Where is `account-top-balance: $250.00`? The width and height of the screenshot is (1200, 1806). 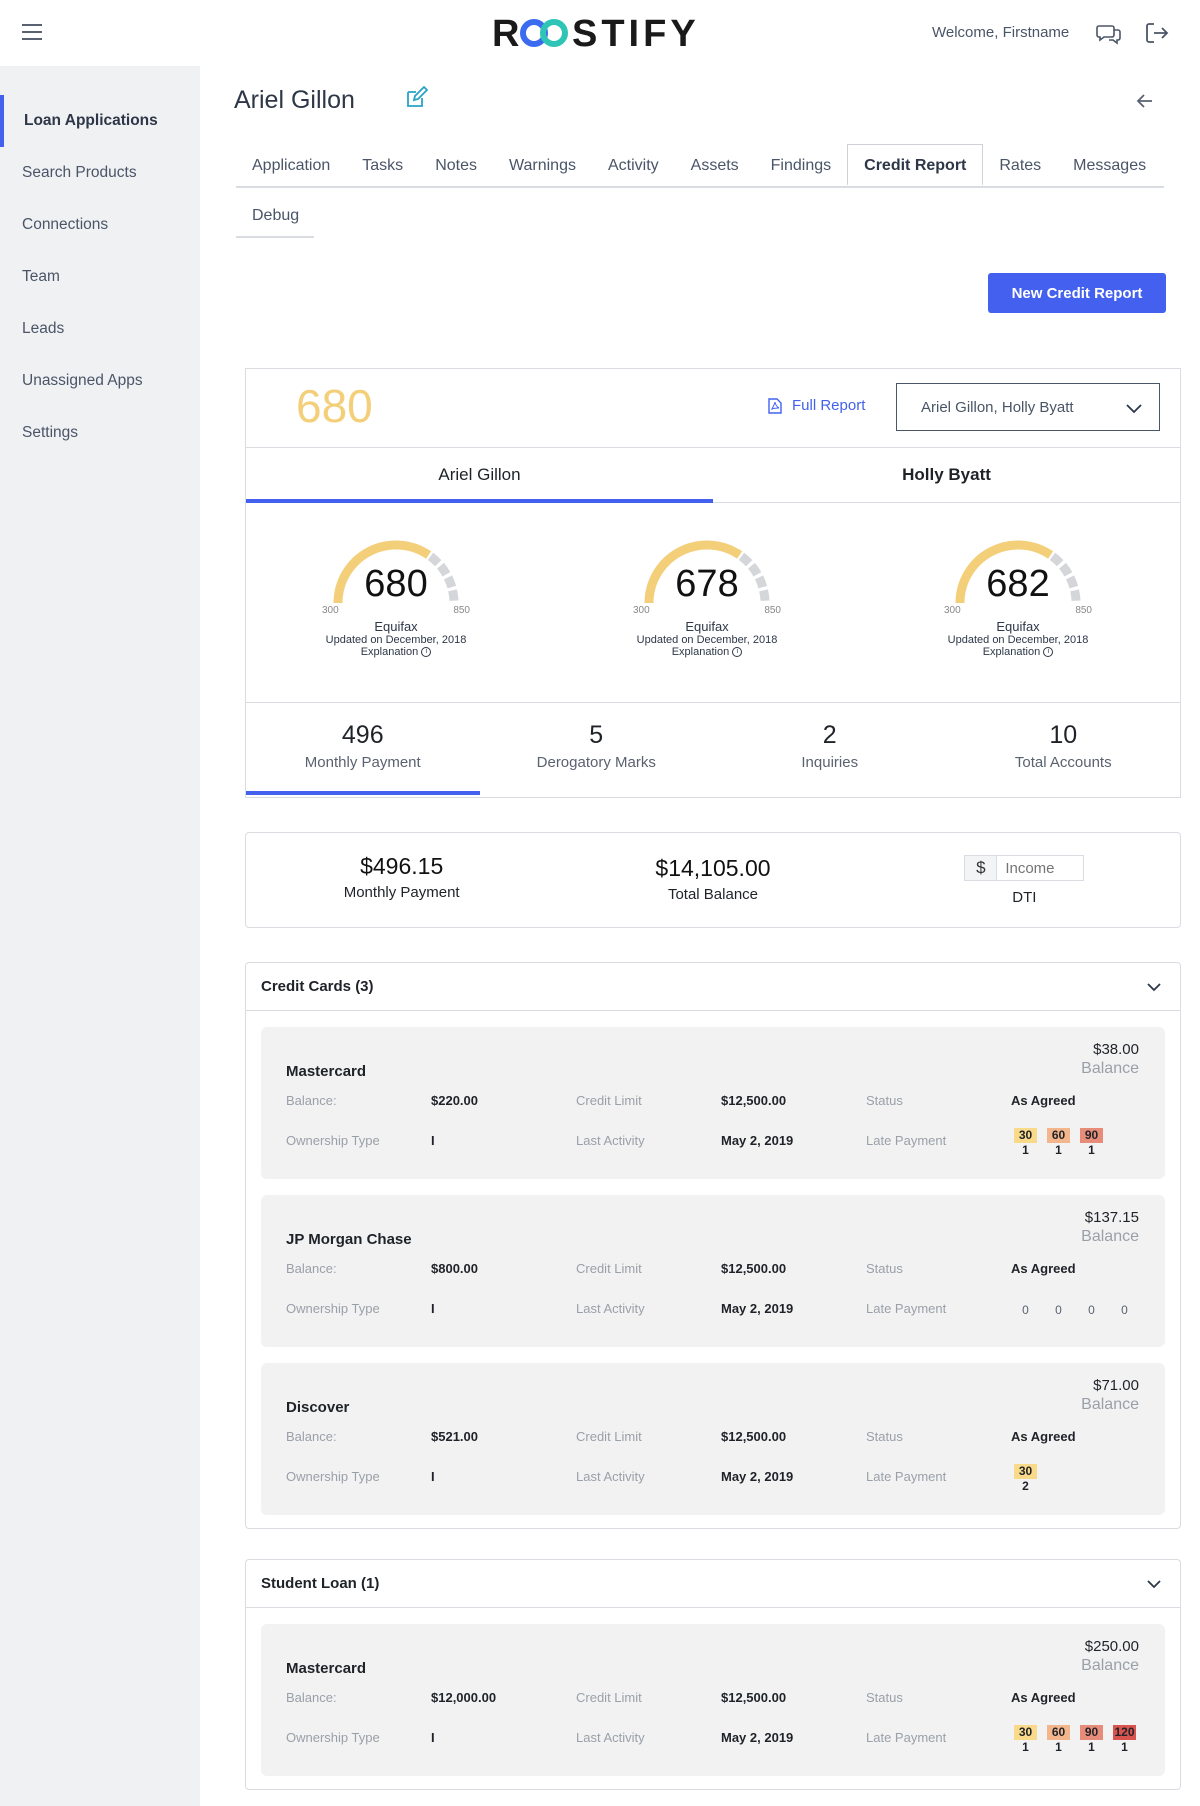 account-top-balance: $250.00 is located at coordinates (1111, 1646).